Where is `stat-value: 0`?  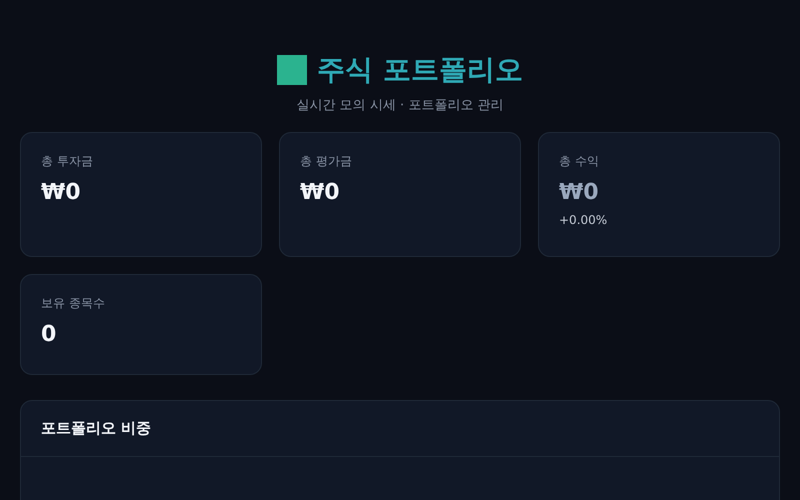 stat-value: 0 is located at coordinates (48, 334).